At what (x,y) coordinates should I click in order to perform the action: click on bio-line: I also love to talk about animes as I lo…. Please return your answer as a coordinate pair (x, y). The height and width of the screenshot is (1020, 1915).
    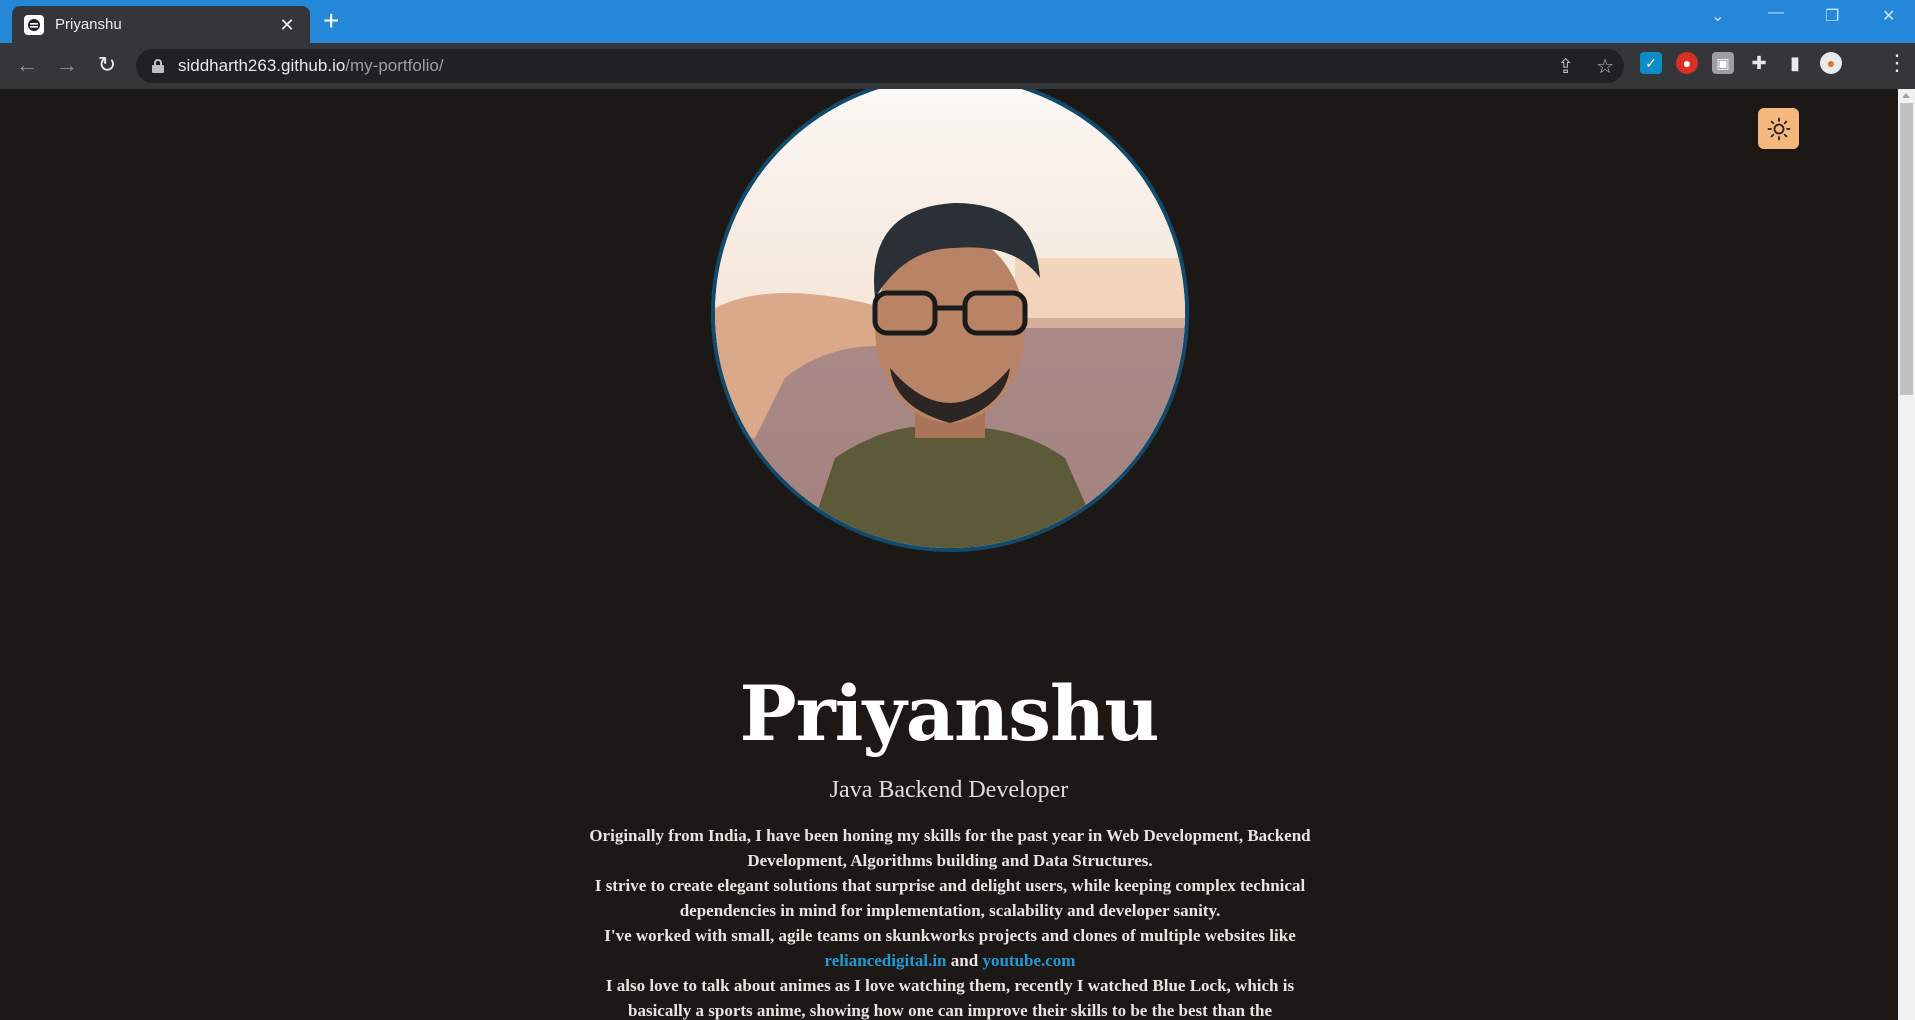
    Looking at the image, I should click on (950, 998).